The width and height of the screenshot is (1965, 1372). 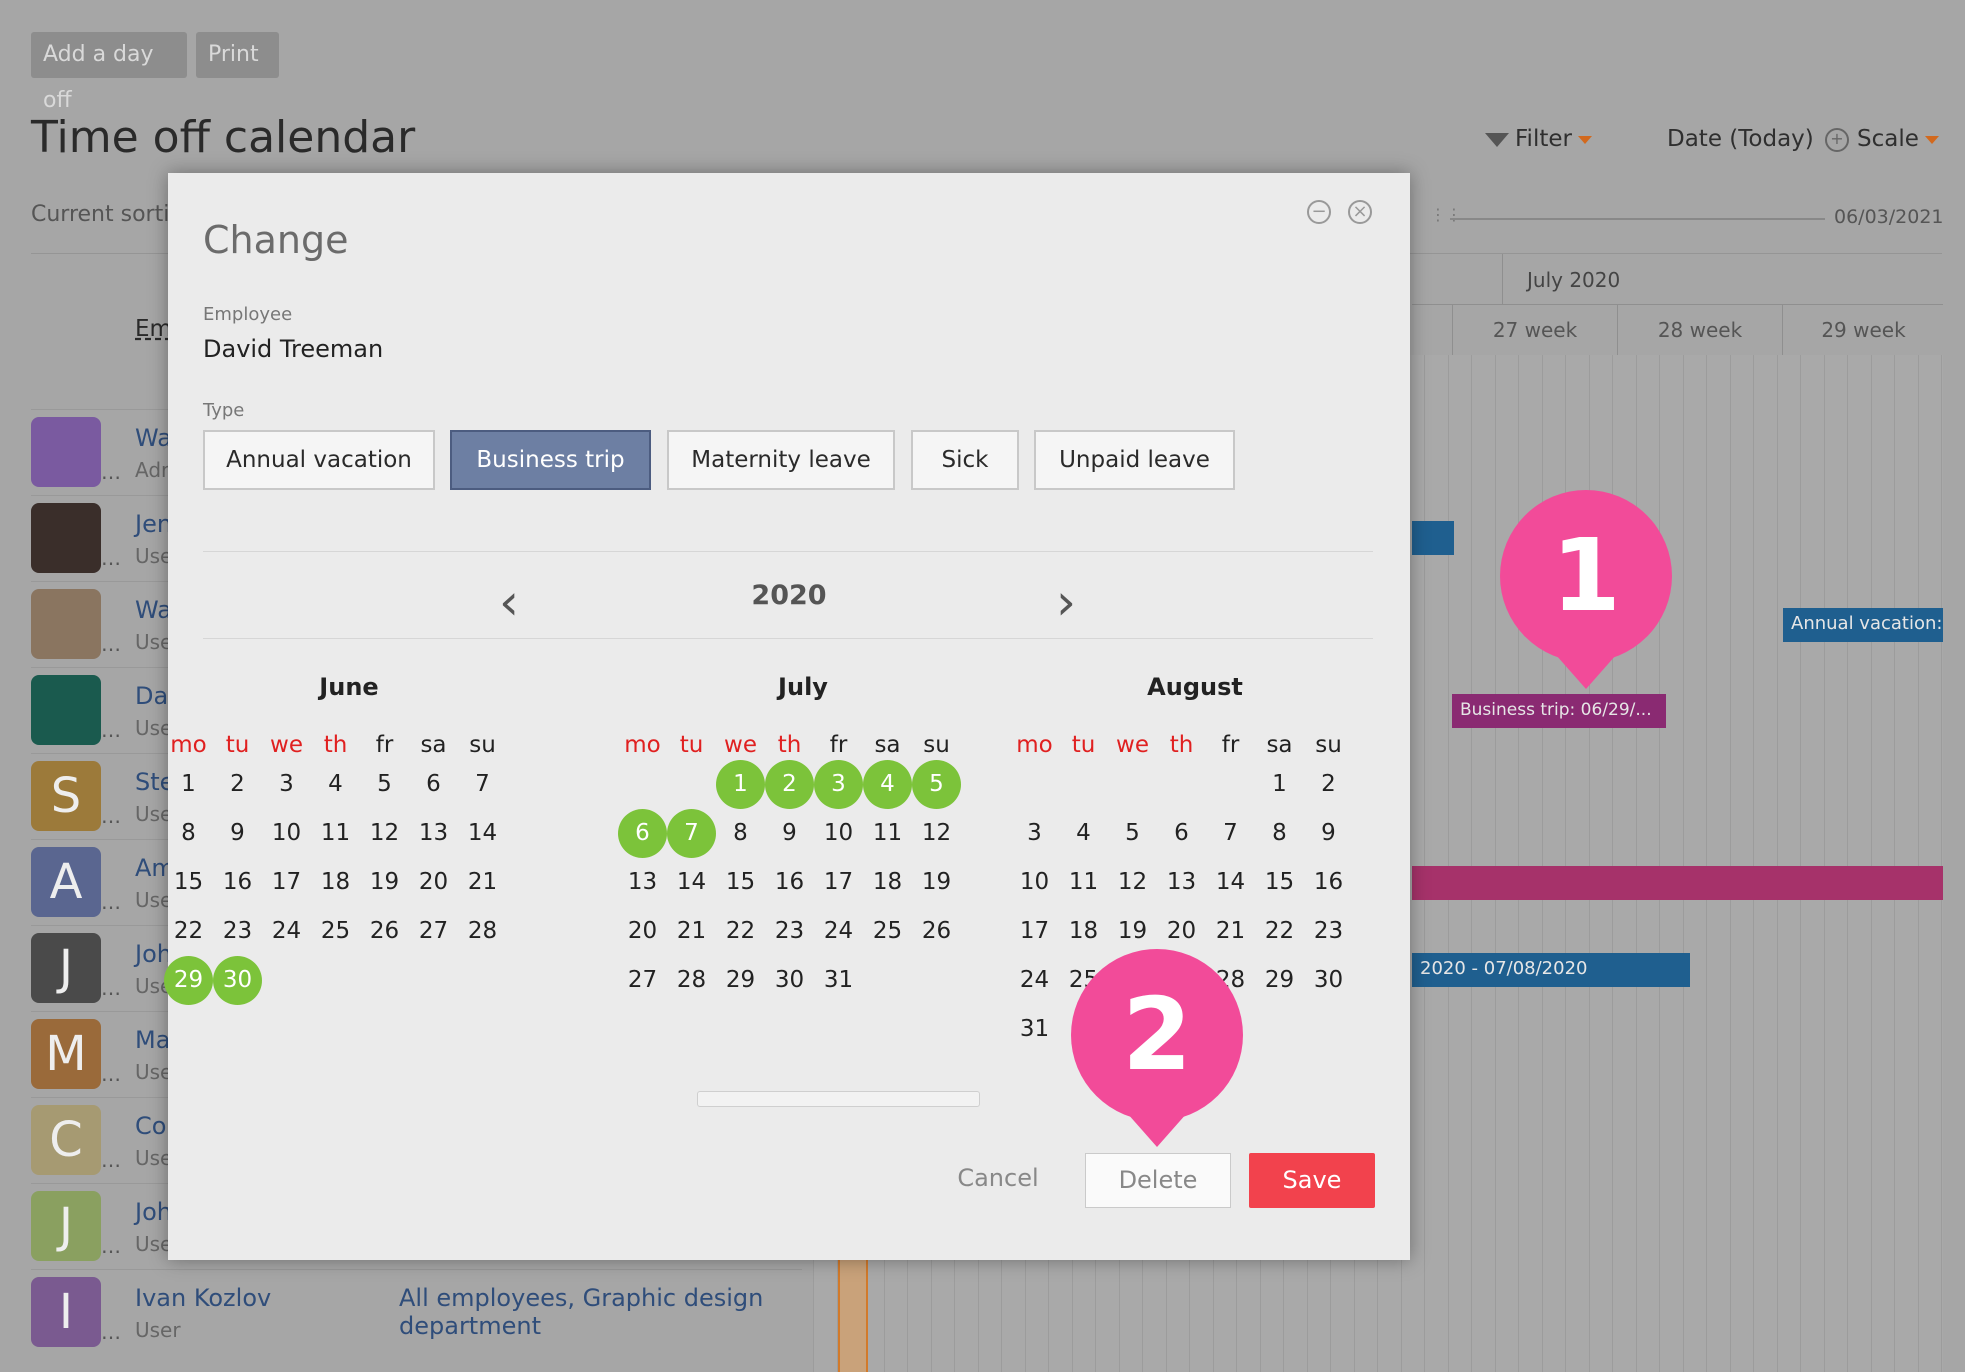 I want to click on employee-name: Co, so click(x=150, y=1126).